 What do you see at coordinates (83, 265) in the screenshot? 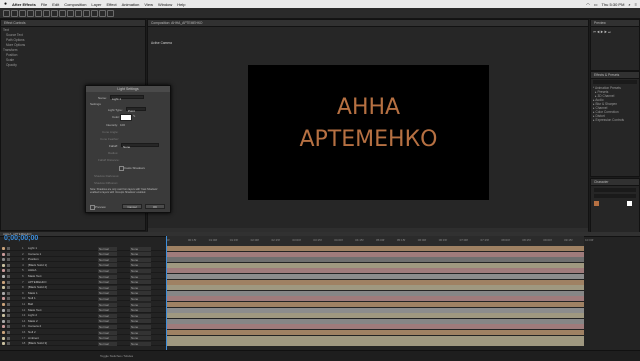
I see `layer-row: 4 [Black Solid 1] Normal None` at bounding box center [83, 265].